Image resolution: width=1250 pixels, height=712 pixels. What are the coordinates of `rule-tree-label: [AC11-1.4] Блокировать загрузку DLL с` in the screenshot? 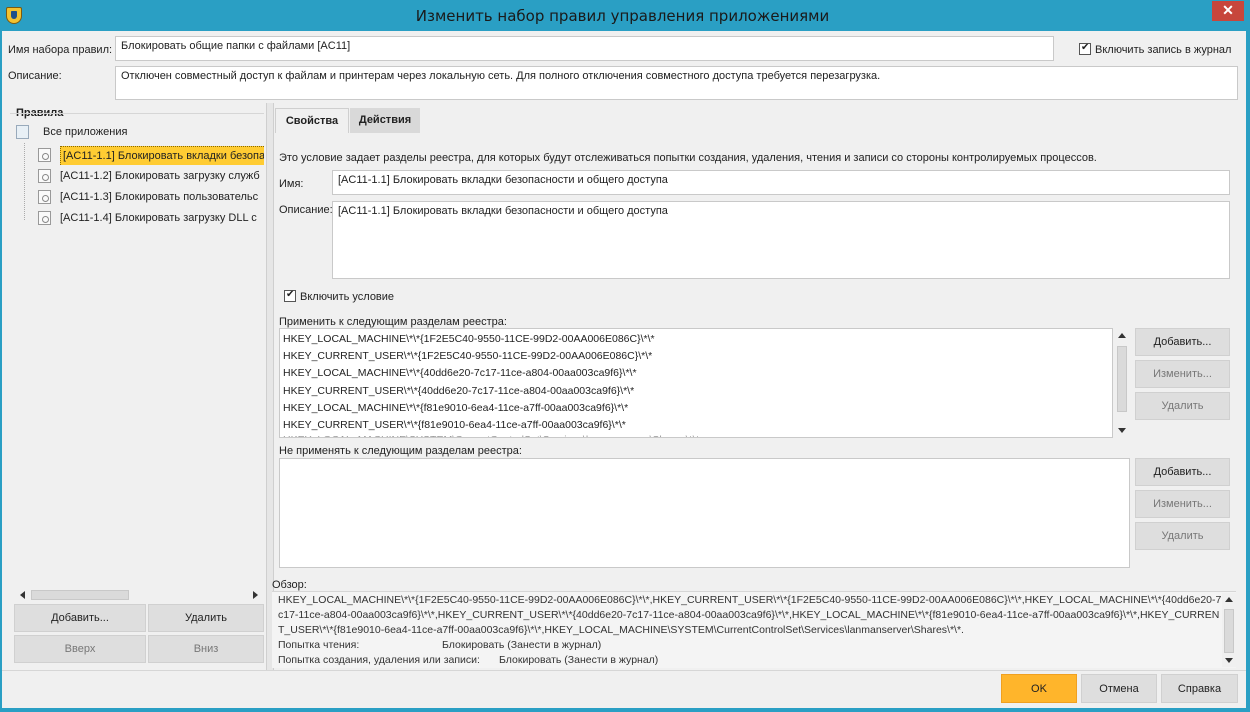 It's located at (158, 218).